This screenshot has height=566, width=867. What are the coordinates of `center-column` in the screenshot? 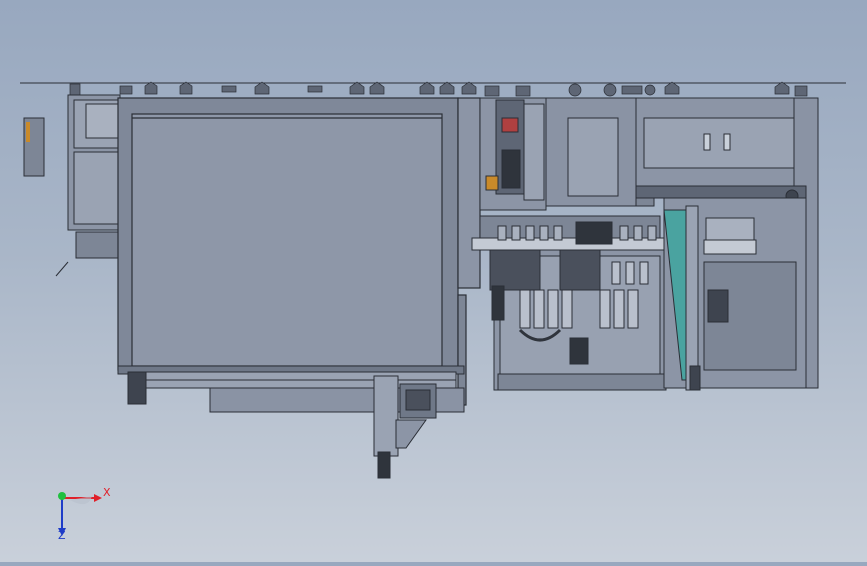 It's located at (513, 154).